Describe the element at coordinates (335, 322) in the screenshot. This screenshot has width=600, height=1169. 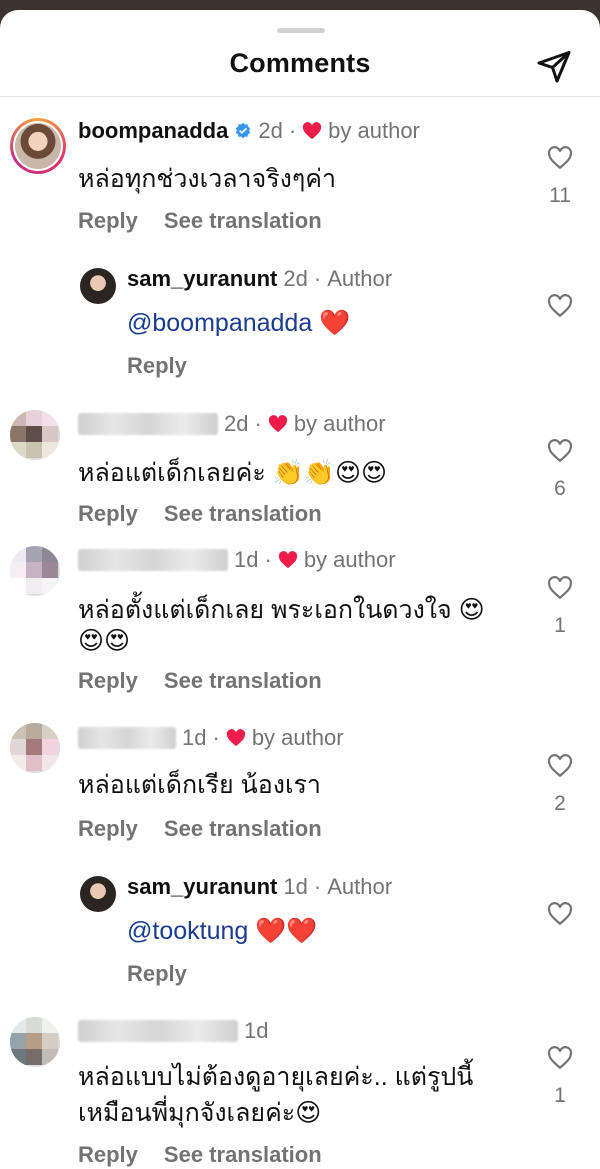
I see `comment-emoji: ❤️` at that location.